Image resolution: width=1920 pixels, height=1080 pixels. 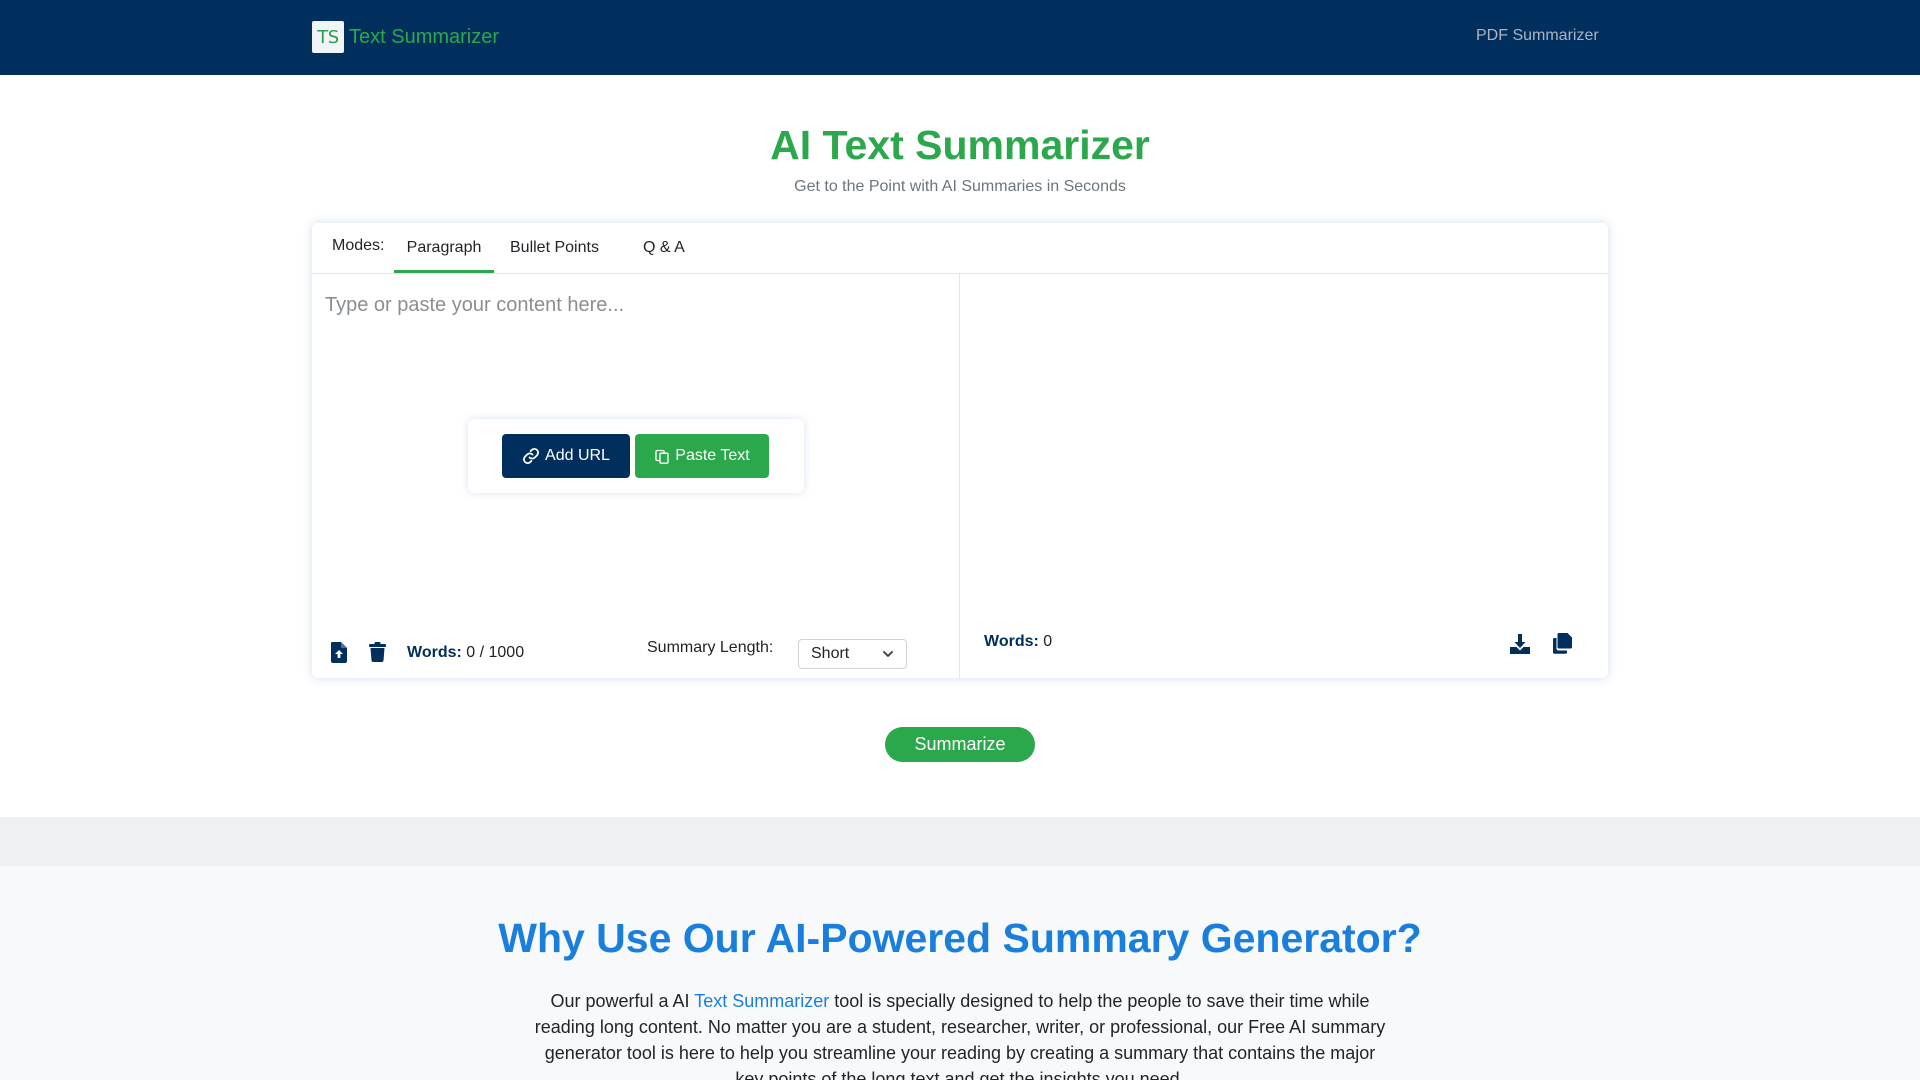 What do you see at coordinates (328, 37) in the screenshot?
I see `brand-logo: TS` at bounding box center [328, 37].